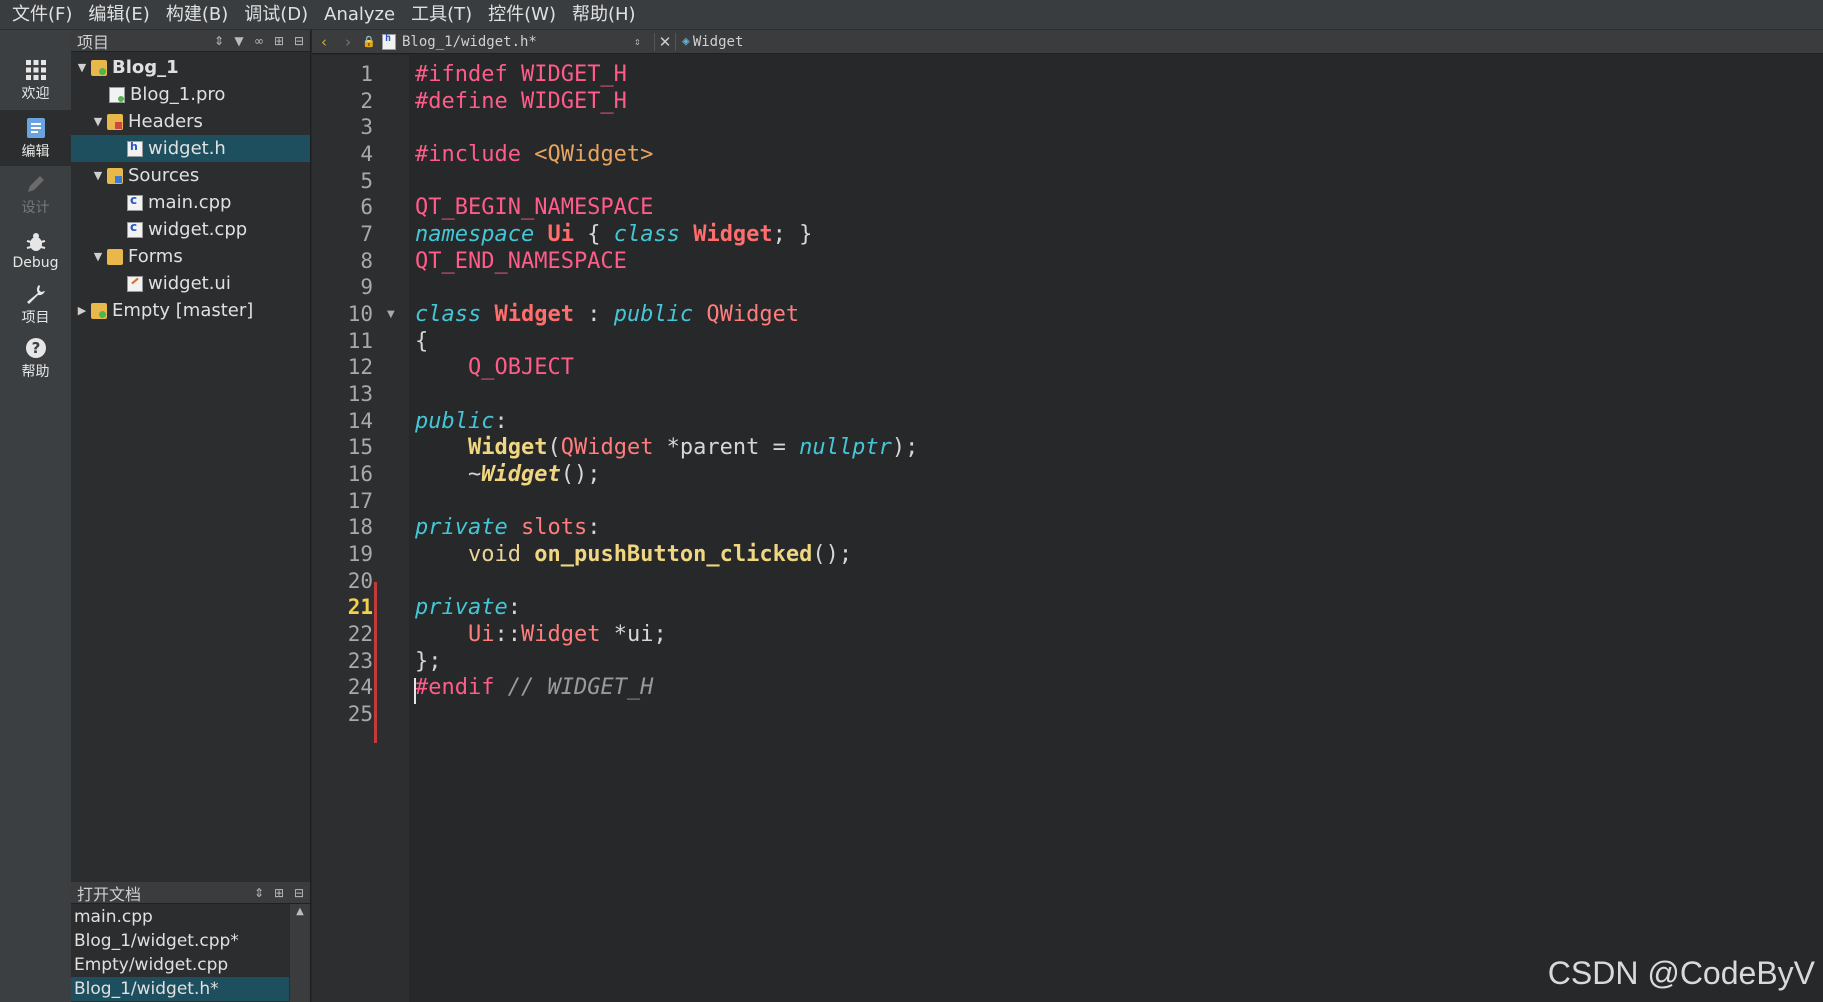  Describe the element at coordinates (507, 634) in the screenshot. I see `token: ::` at that location.